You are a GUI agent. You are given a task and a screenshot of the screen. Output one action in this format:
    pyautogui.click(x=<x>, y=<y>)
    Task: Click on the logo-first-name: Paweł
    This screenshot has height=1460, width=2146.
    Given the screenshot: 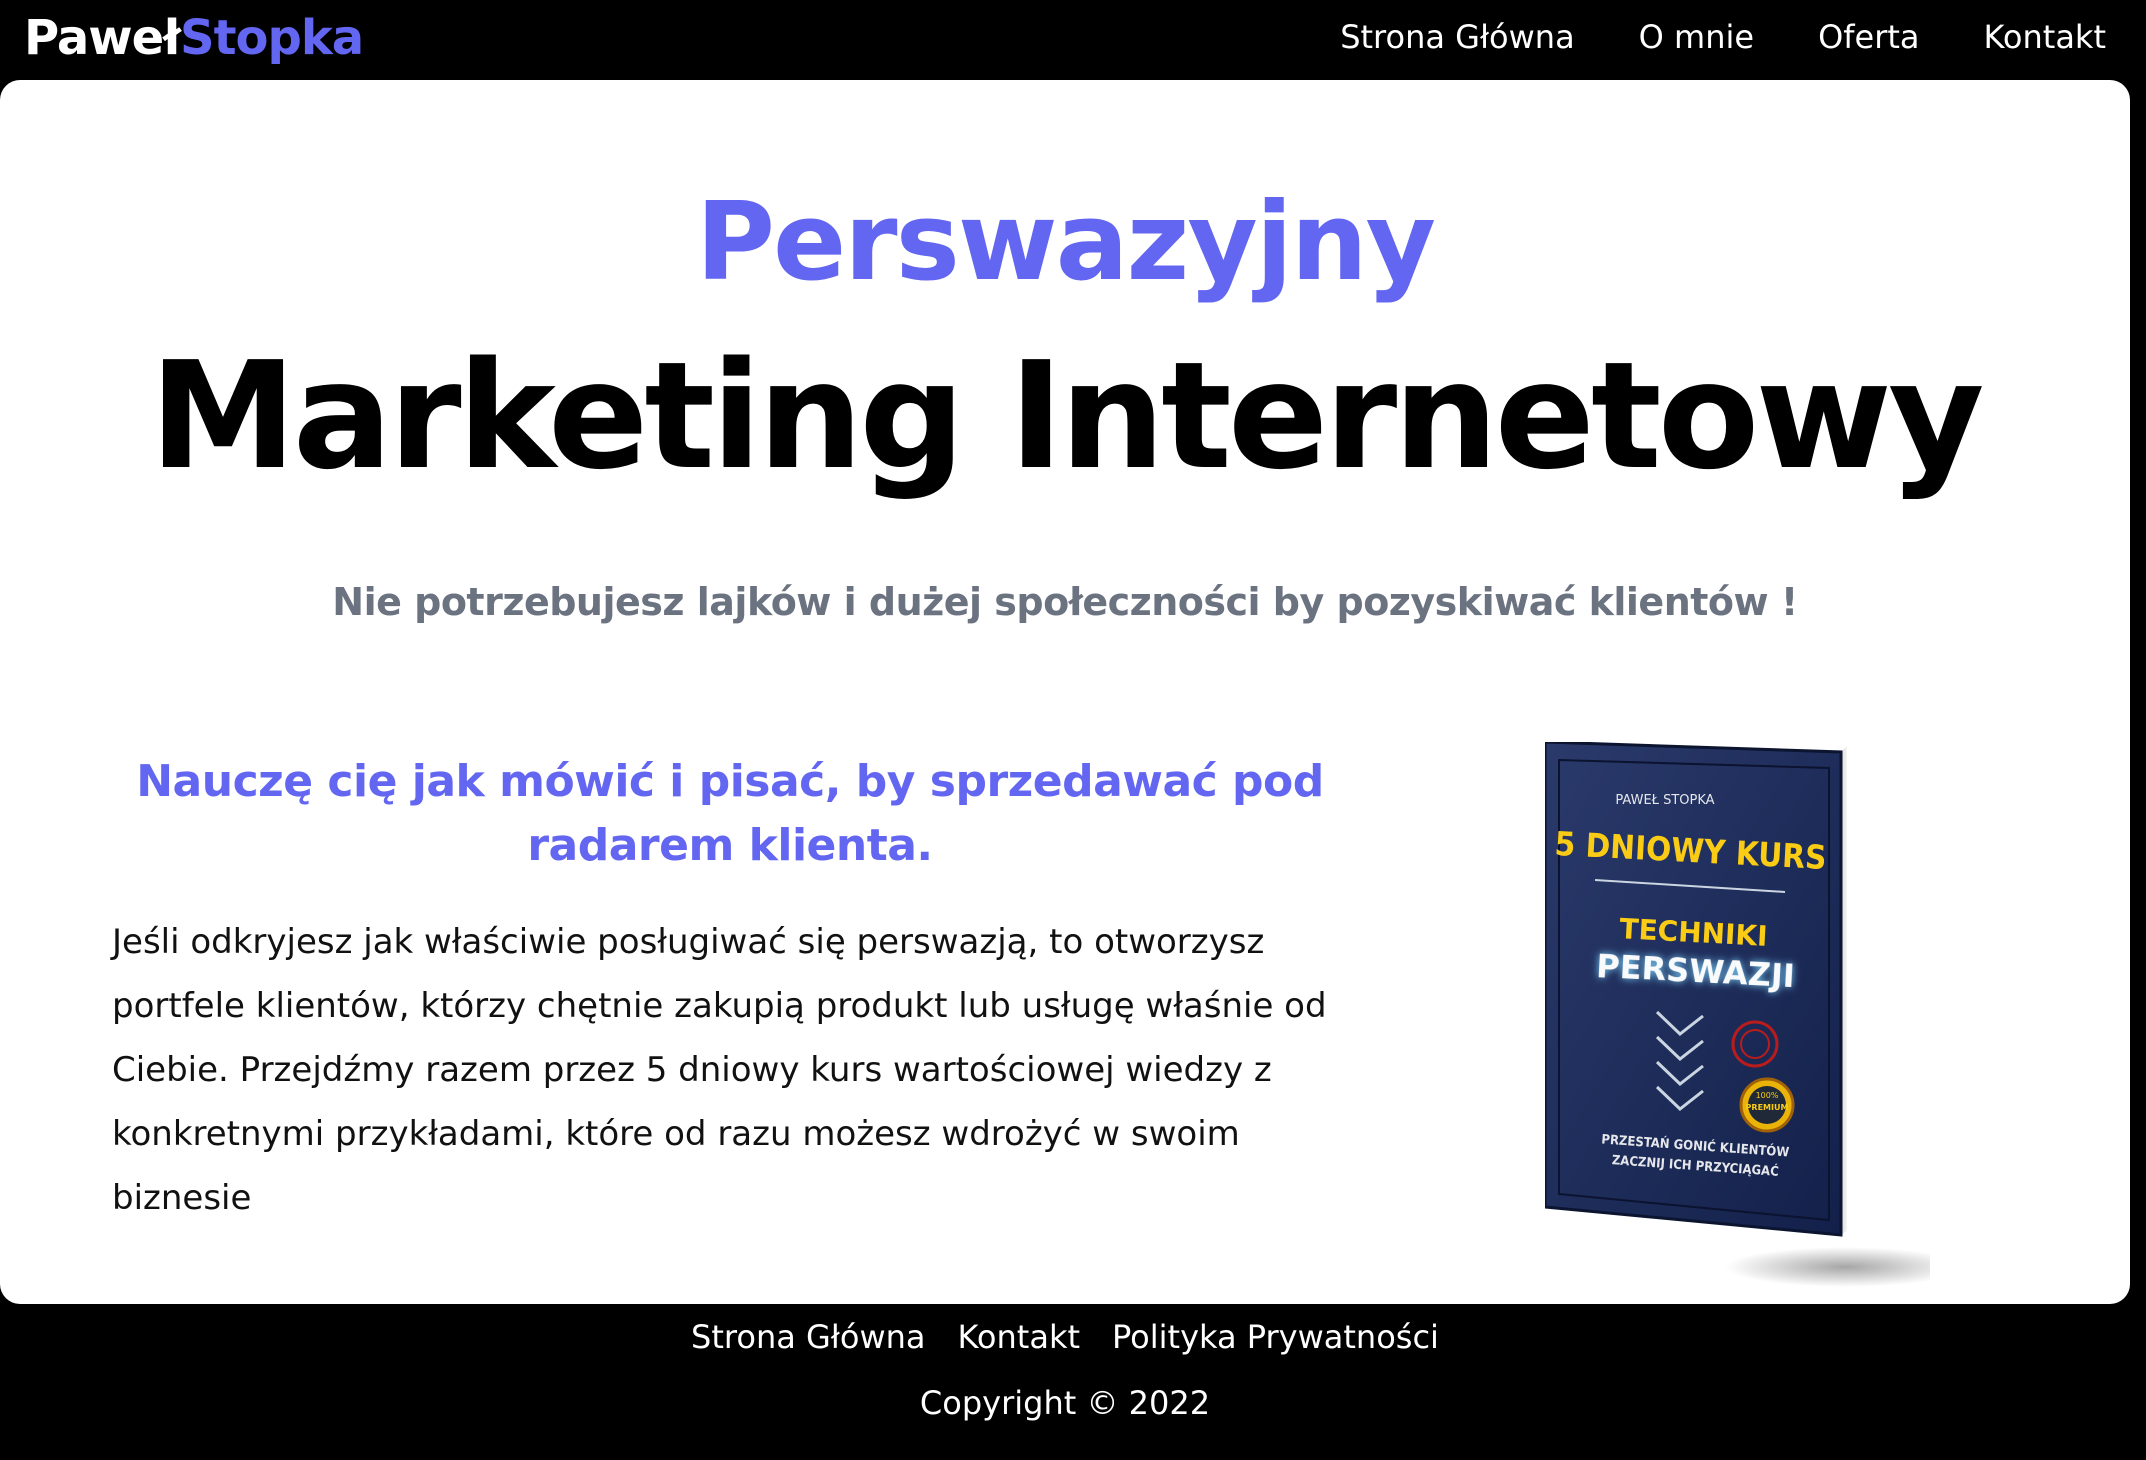 What is the action you would take?
    pyautogui.click(x=102, y=38)
    